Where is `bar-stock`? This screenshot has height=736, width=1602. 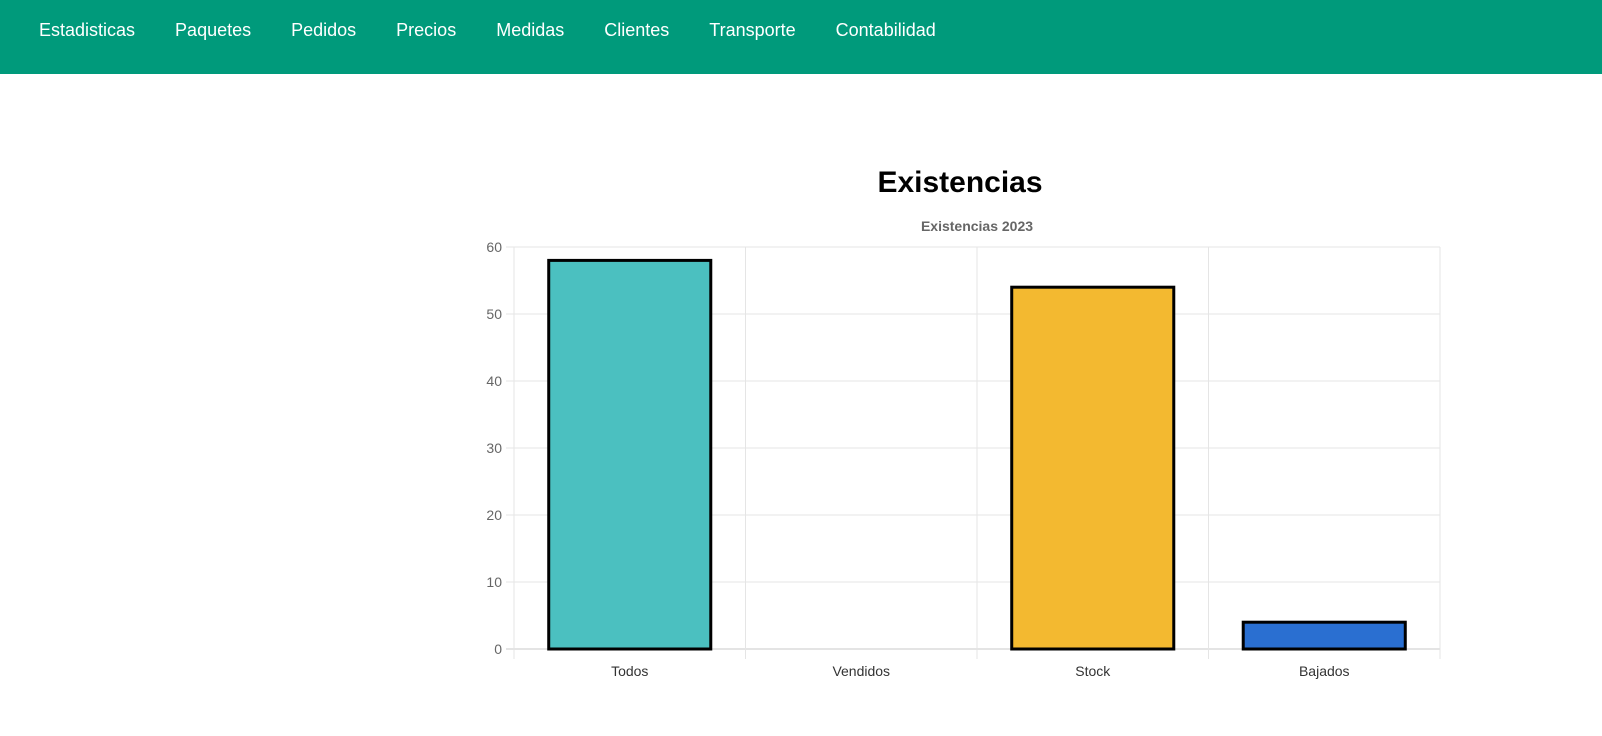
bar-stock is located at coordinates (1093, 468).